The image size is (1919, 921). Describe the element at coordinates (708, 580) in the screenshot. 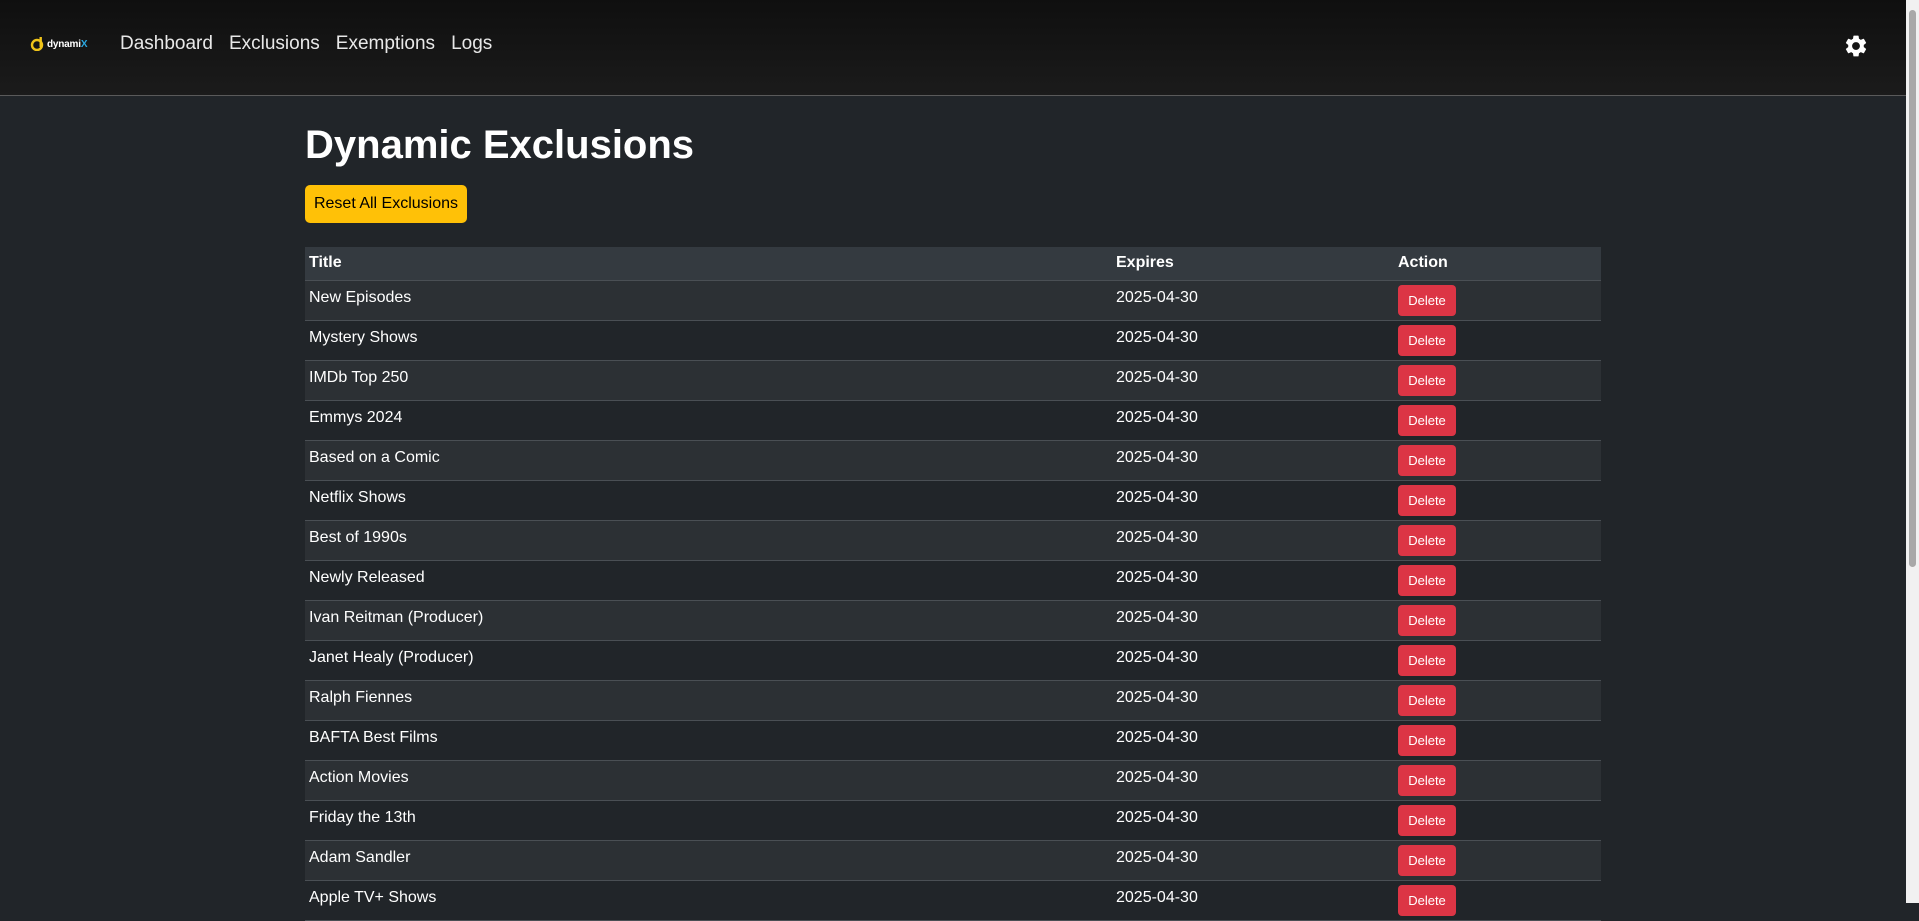

I see `row-title: Newly Released` at that location.